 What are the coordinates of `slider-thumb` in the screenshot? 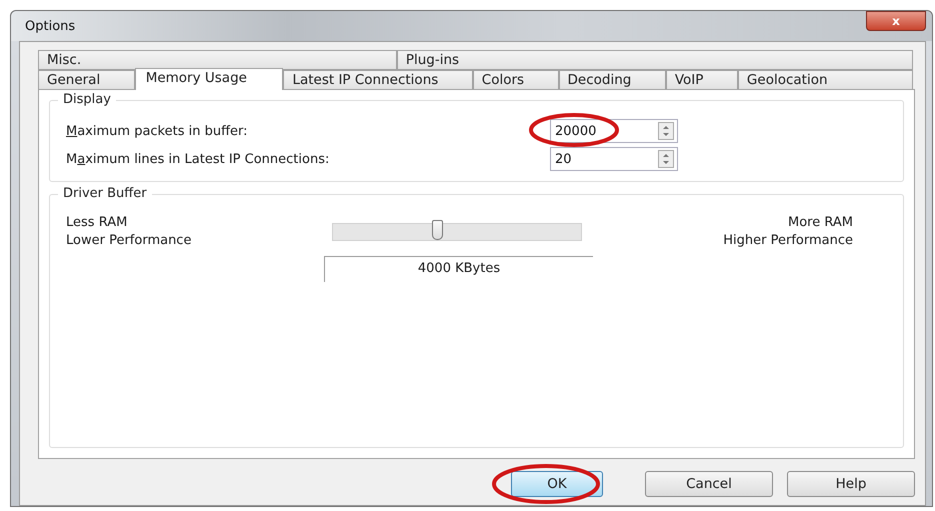 It's located at (438, 230).